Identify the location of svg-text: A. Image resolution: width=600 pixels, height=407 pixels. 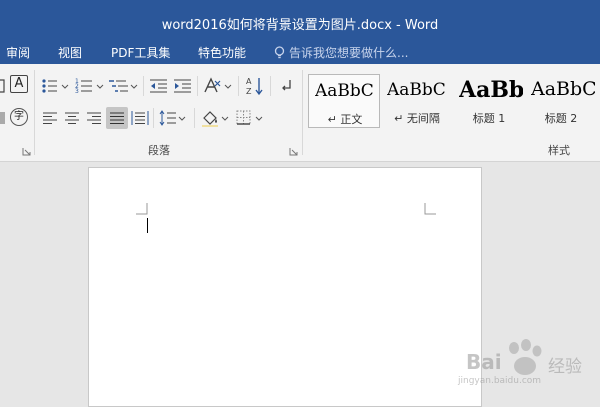
(249, 81).